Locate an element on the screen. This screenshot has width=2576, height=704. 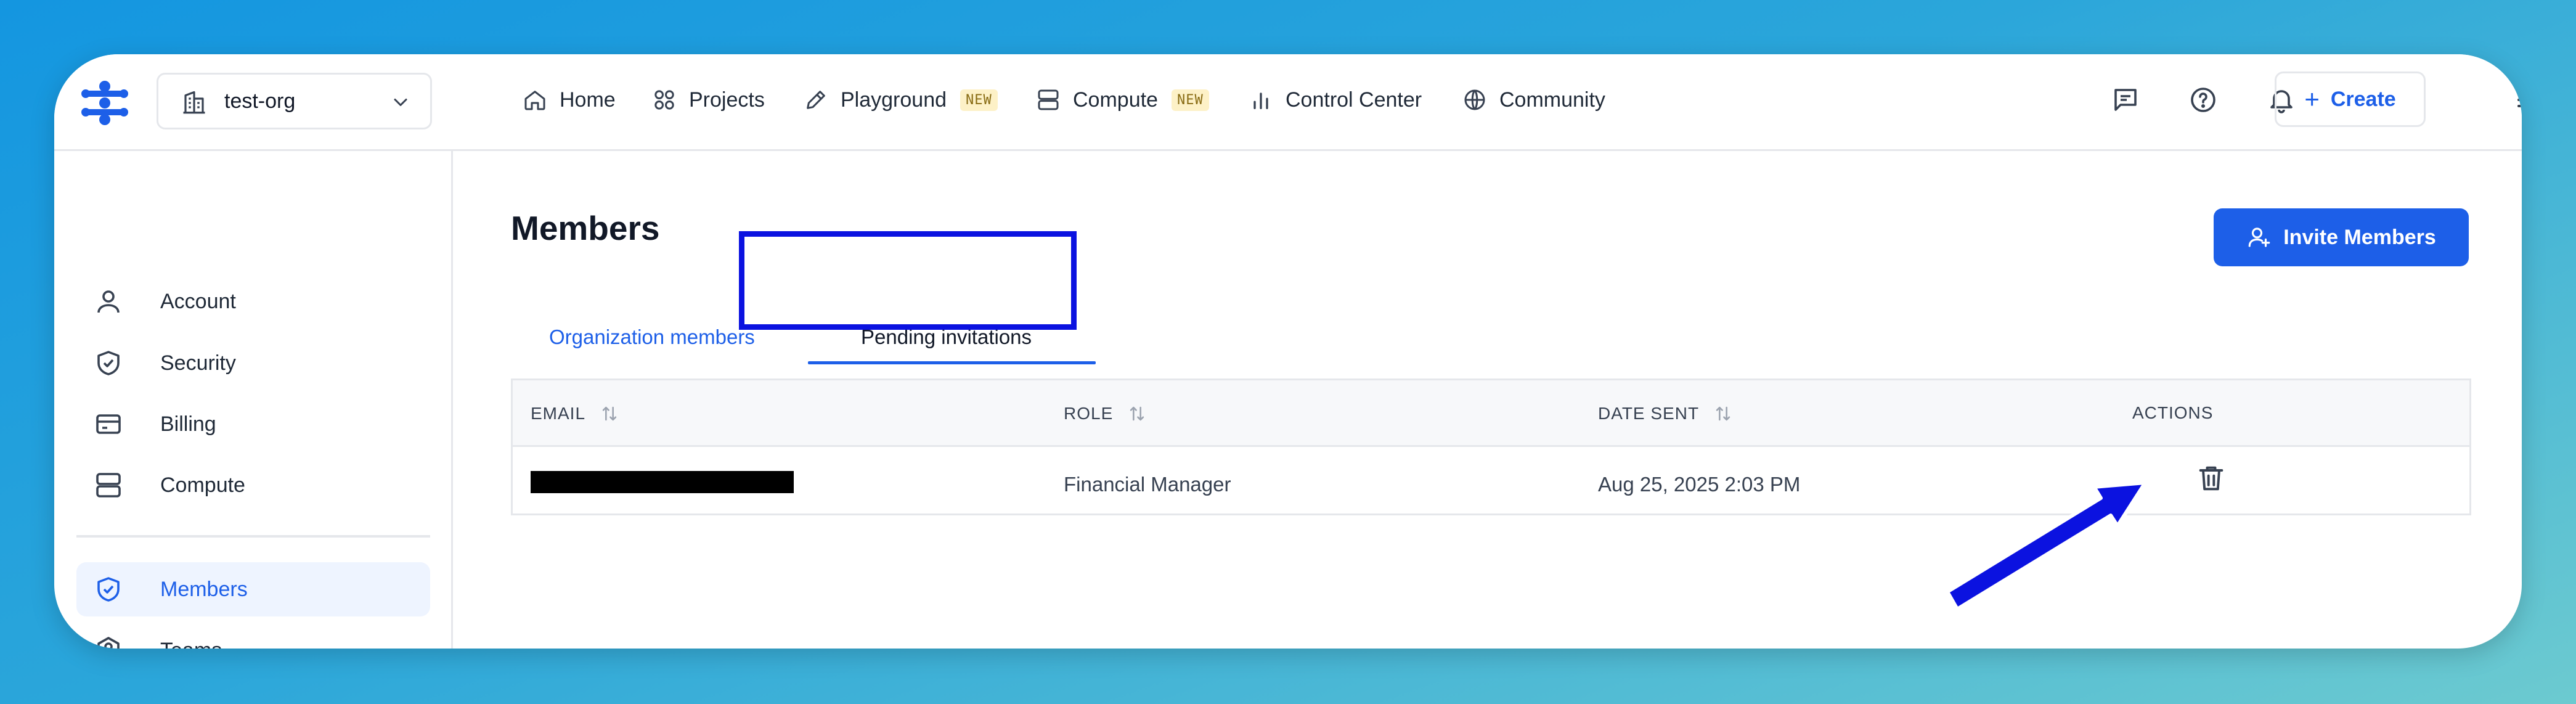
annotation-highlight-box is located at coordinates (908, 280).